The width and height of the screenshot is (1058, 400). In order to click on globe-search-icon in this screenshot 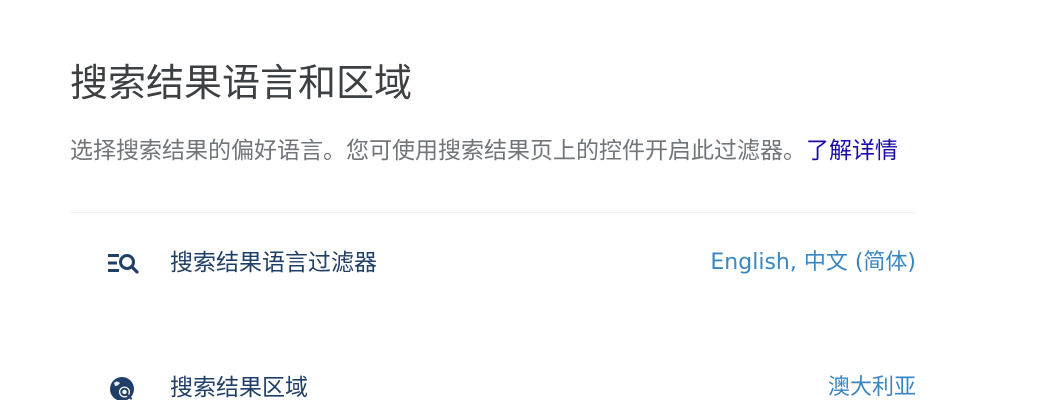, I will do `click(123, 387)`.